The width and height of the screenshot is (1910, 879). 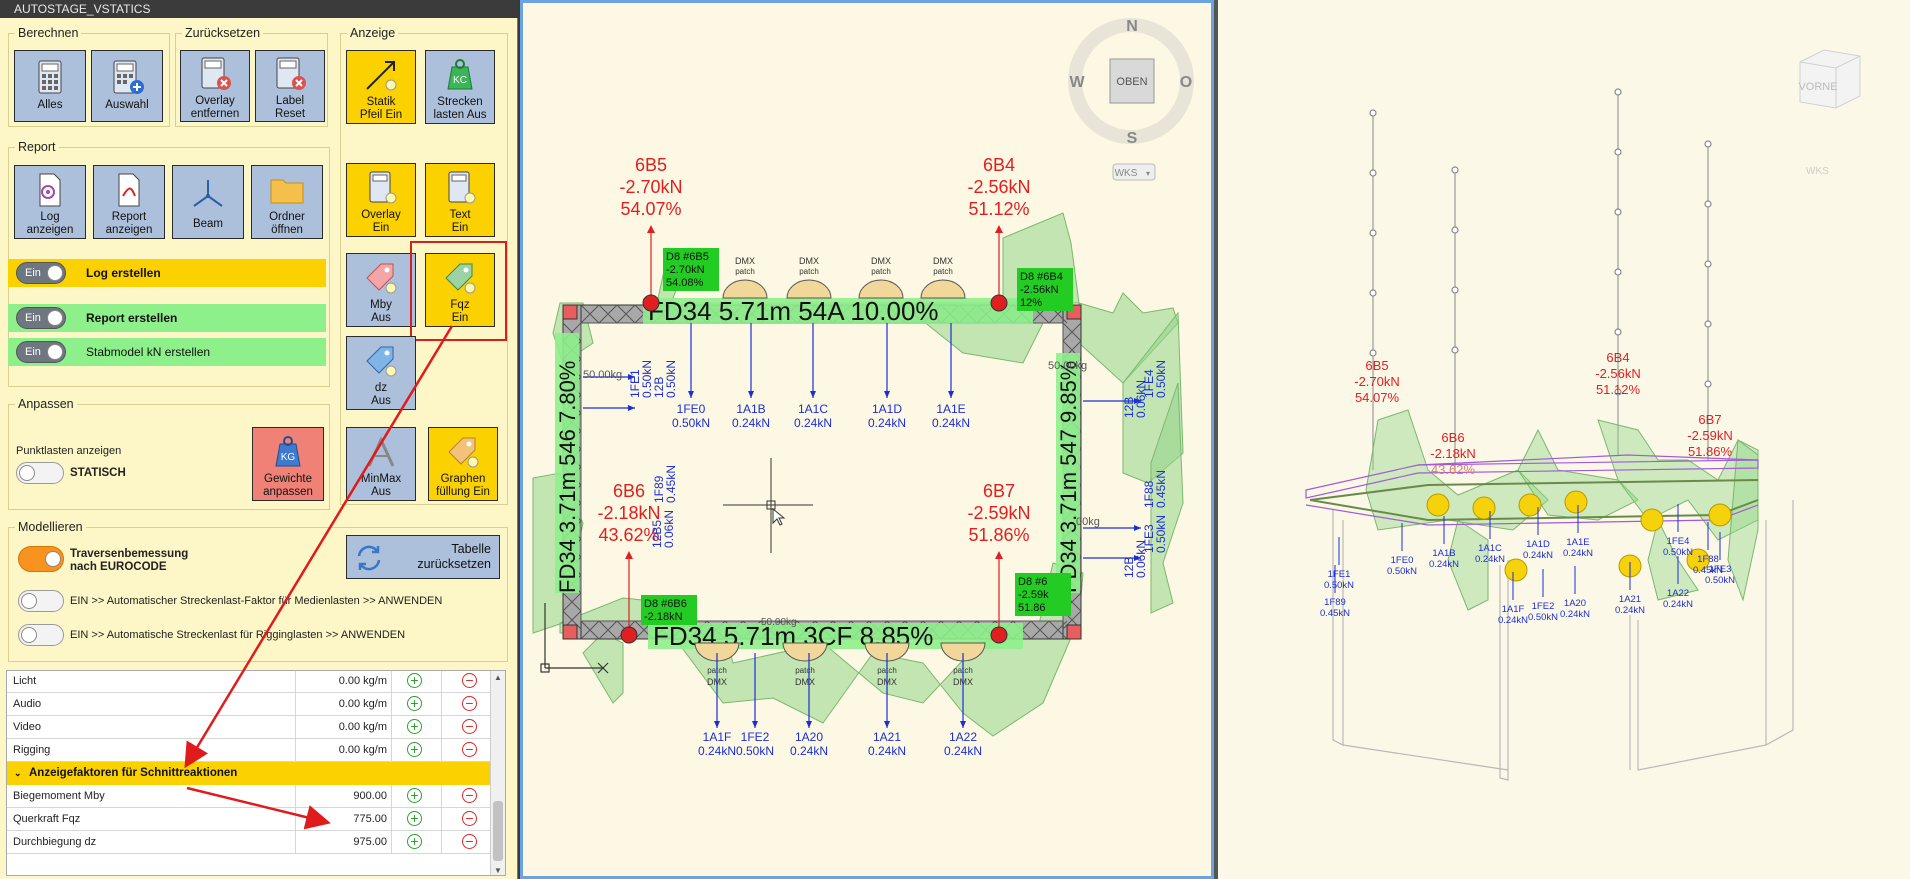 What do you see at coordinates (287, 202) in the screenshot?
I see `ordner-oeffnen-button: Ordner öffnen` at bounding box center [287, 202].